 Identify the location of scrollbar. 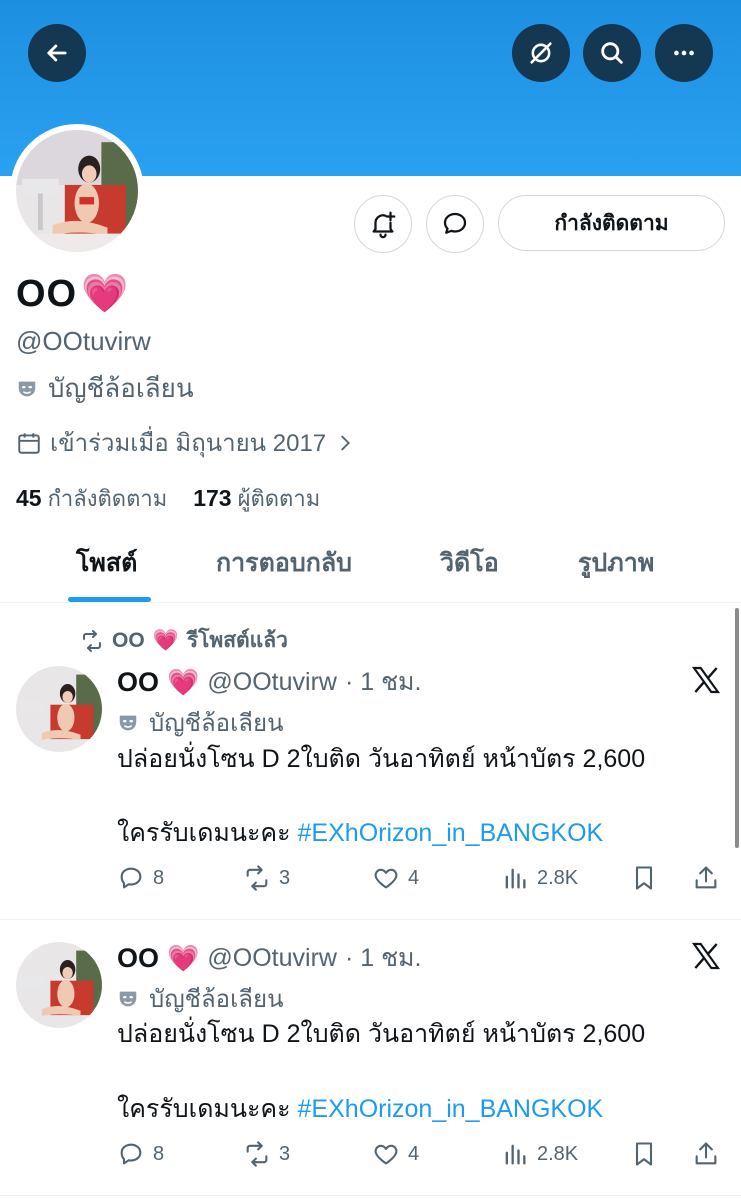
(737, 728).